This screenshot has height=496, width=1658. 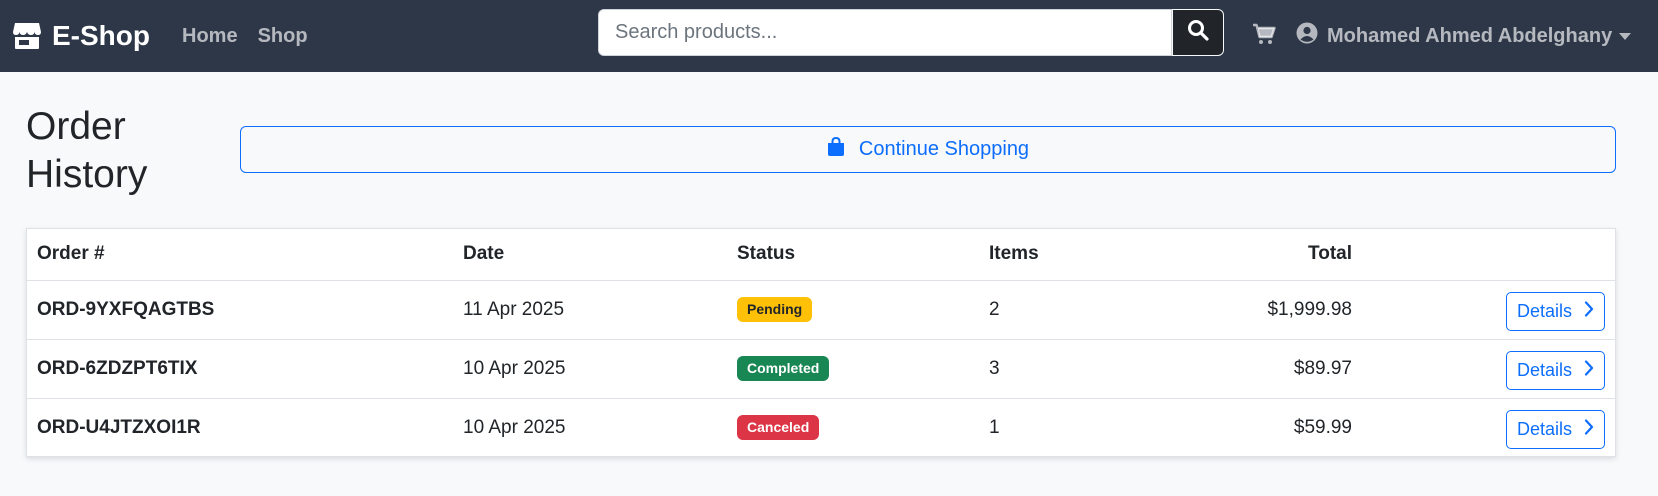 What do you see at coordinates (27, 36) in the screenshot?
I see `store-icon` at bounding box center [27, 36].